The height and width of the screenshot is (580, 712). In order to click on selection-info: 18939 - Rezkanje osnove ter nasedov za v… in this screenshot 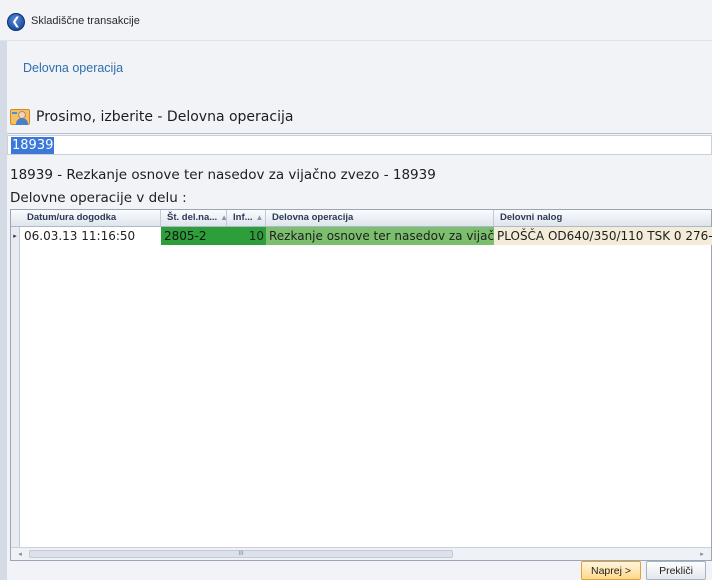, I will do `click(223, 175)`.